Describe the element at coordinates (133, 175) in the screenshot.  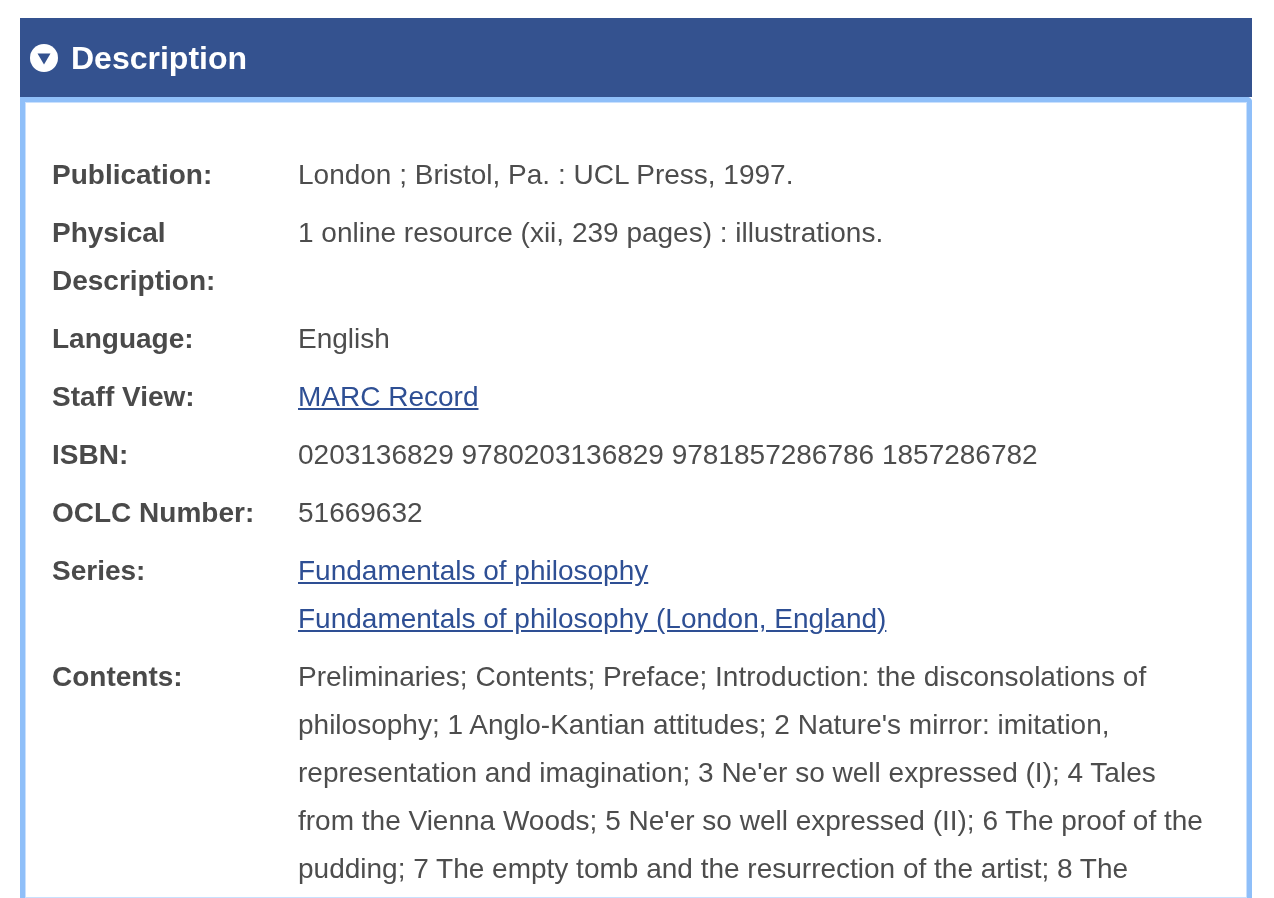
I see `field-label: Publication:` at that location.